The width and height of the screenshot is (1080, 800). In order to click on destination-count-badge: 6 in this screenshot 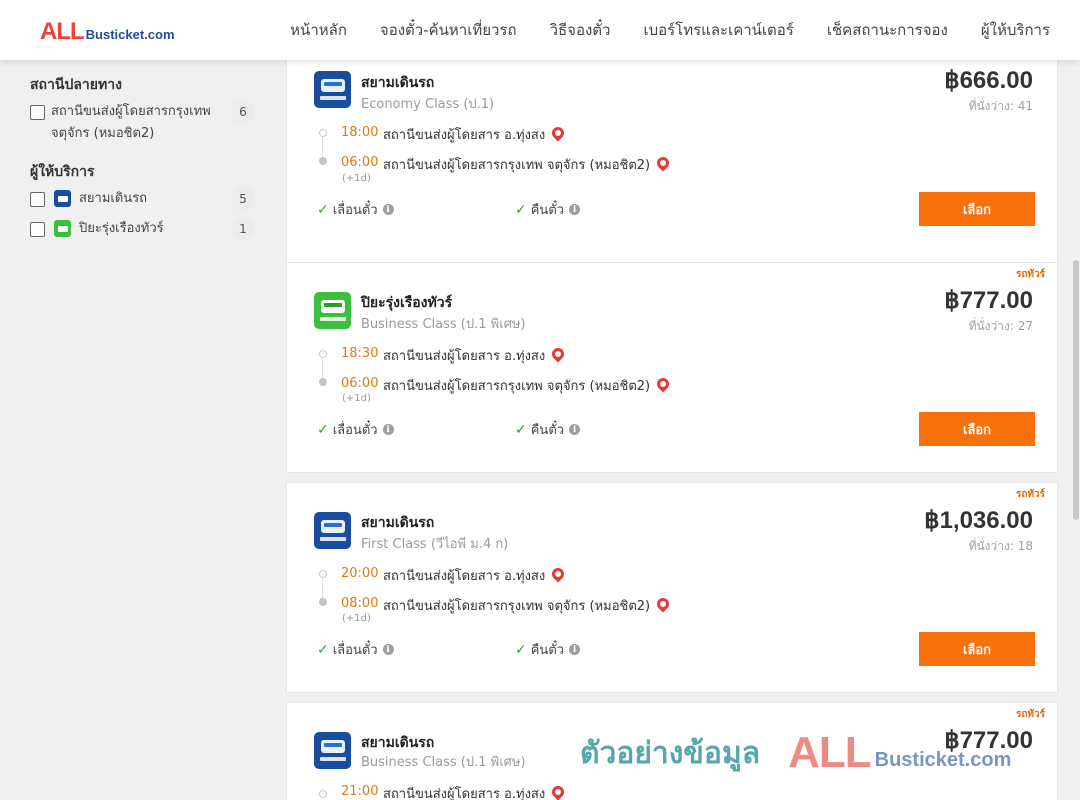, I will do `click(243, 112)`.